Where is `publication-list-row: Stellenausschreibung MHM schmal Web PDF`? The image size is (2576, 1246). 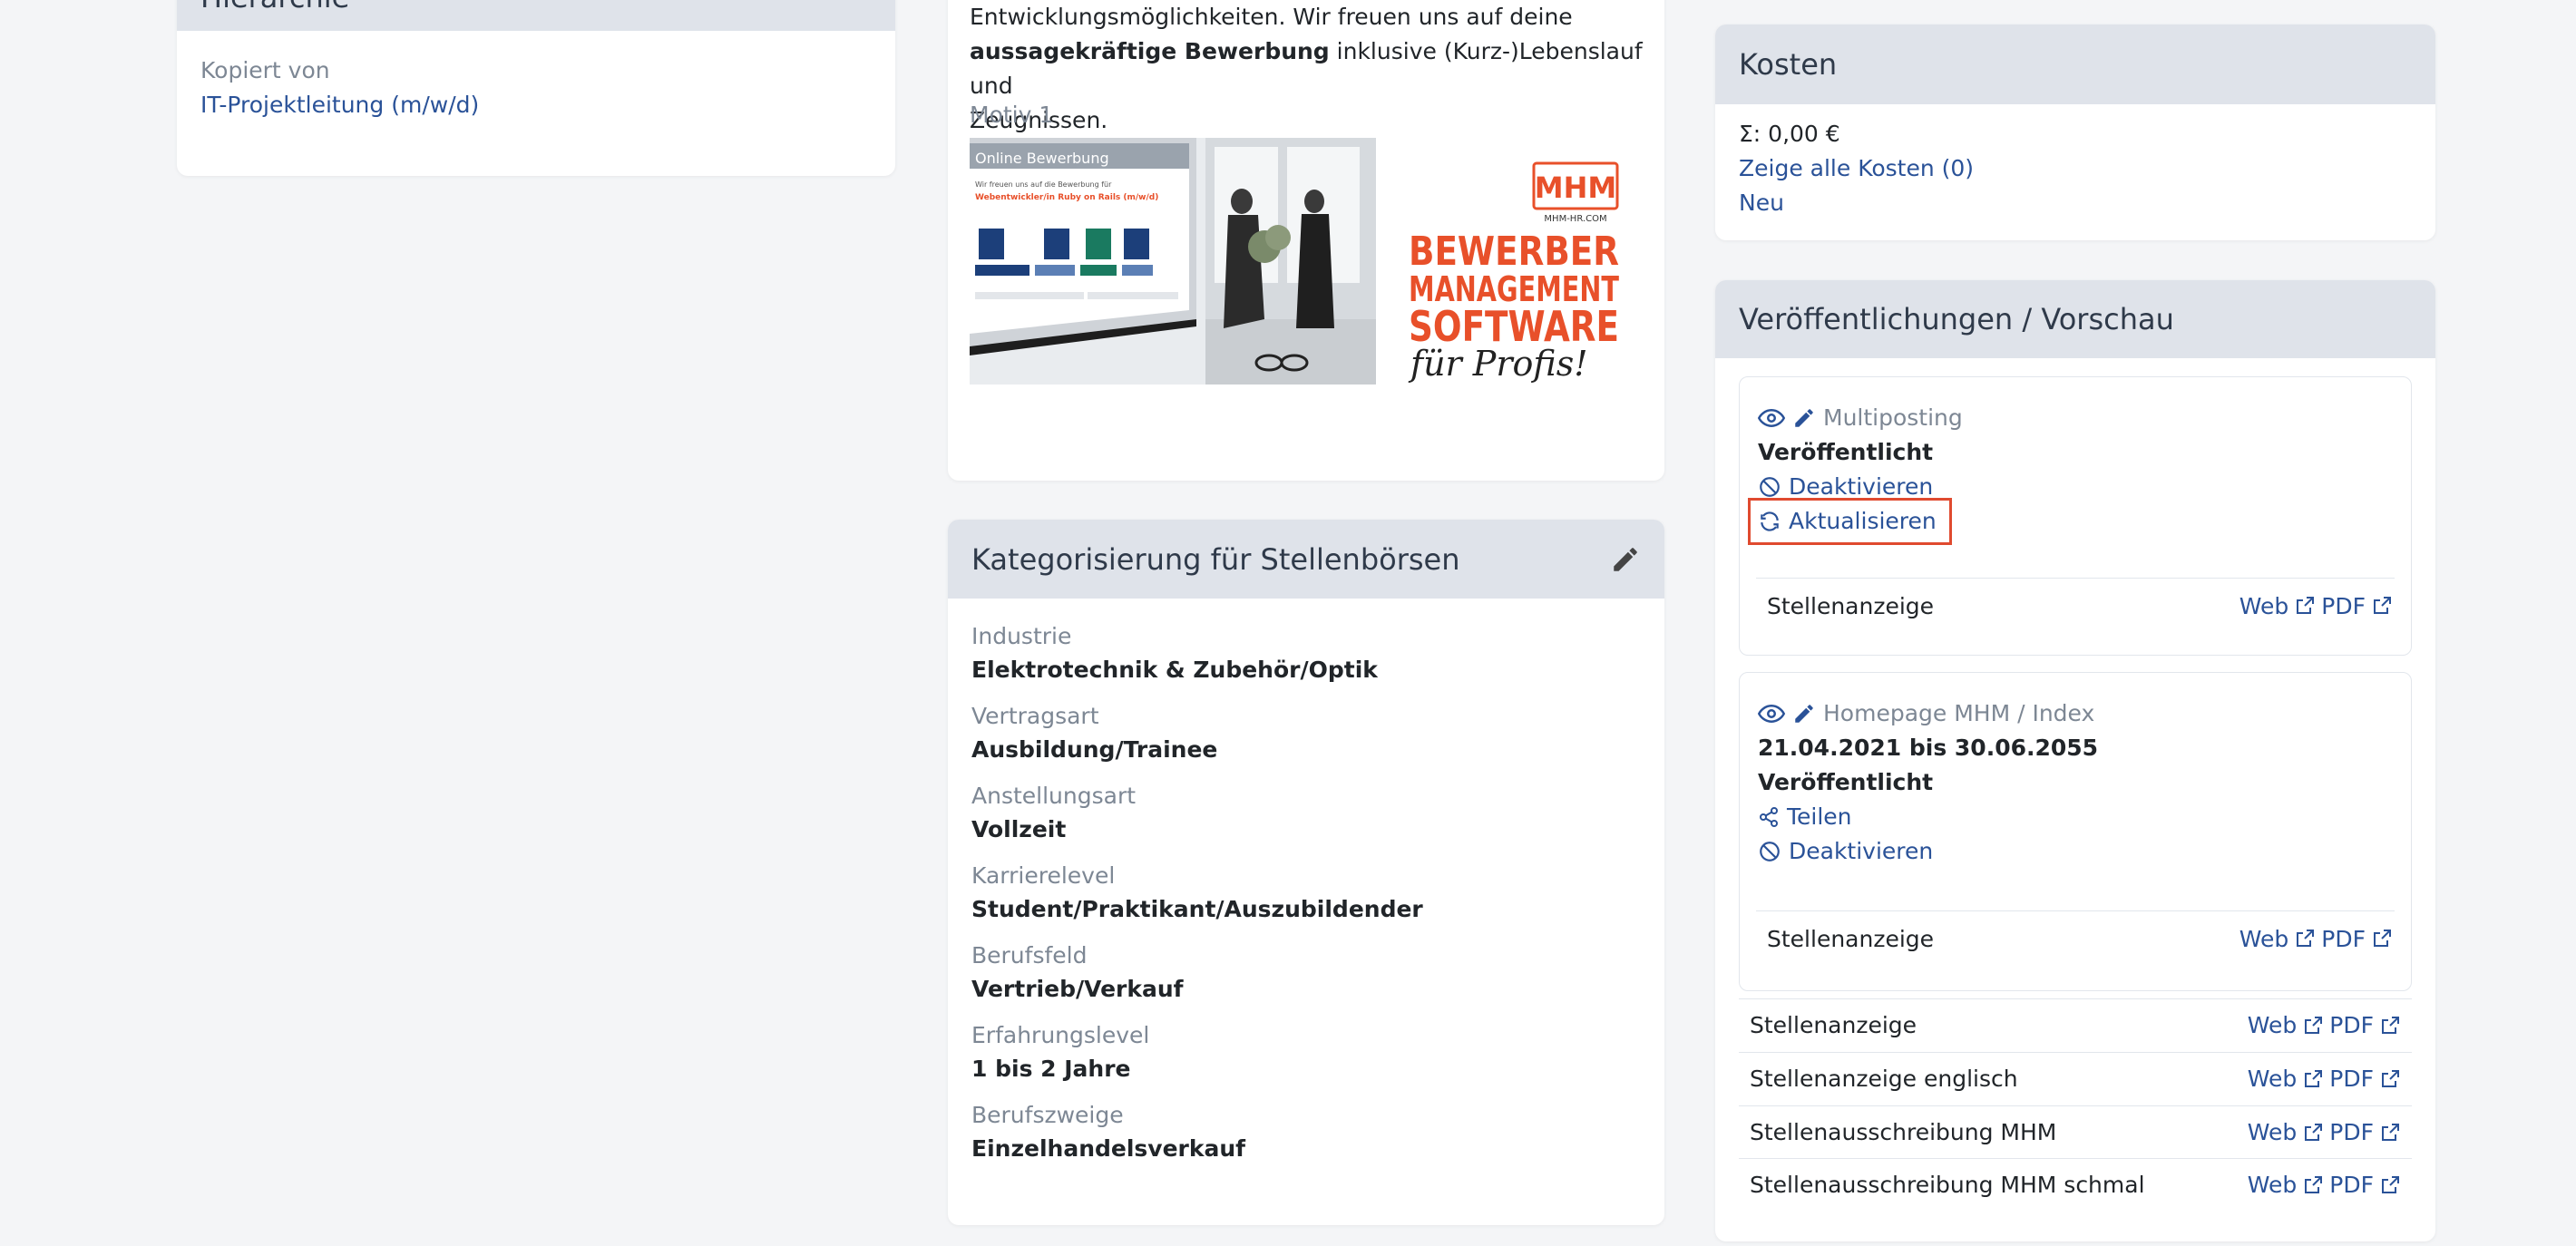
publication-list-row: Stellenausschreibung MHM schmal Web PDF is located at coordinates (2075, 1184).